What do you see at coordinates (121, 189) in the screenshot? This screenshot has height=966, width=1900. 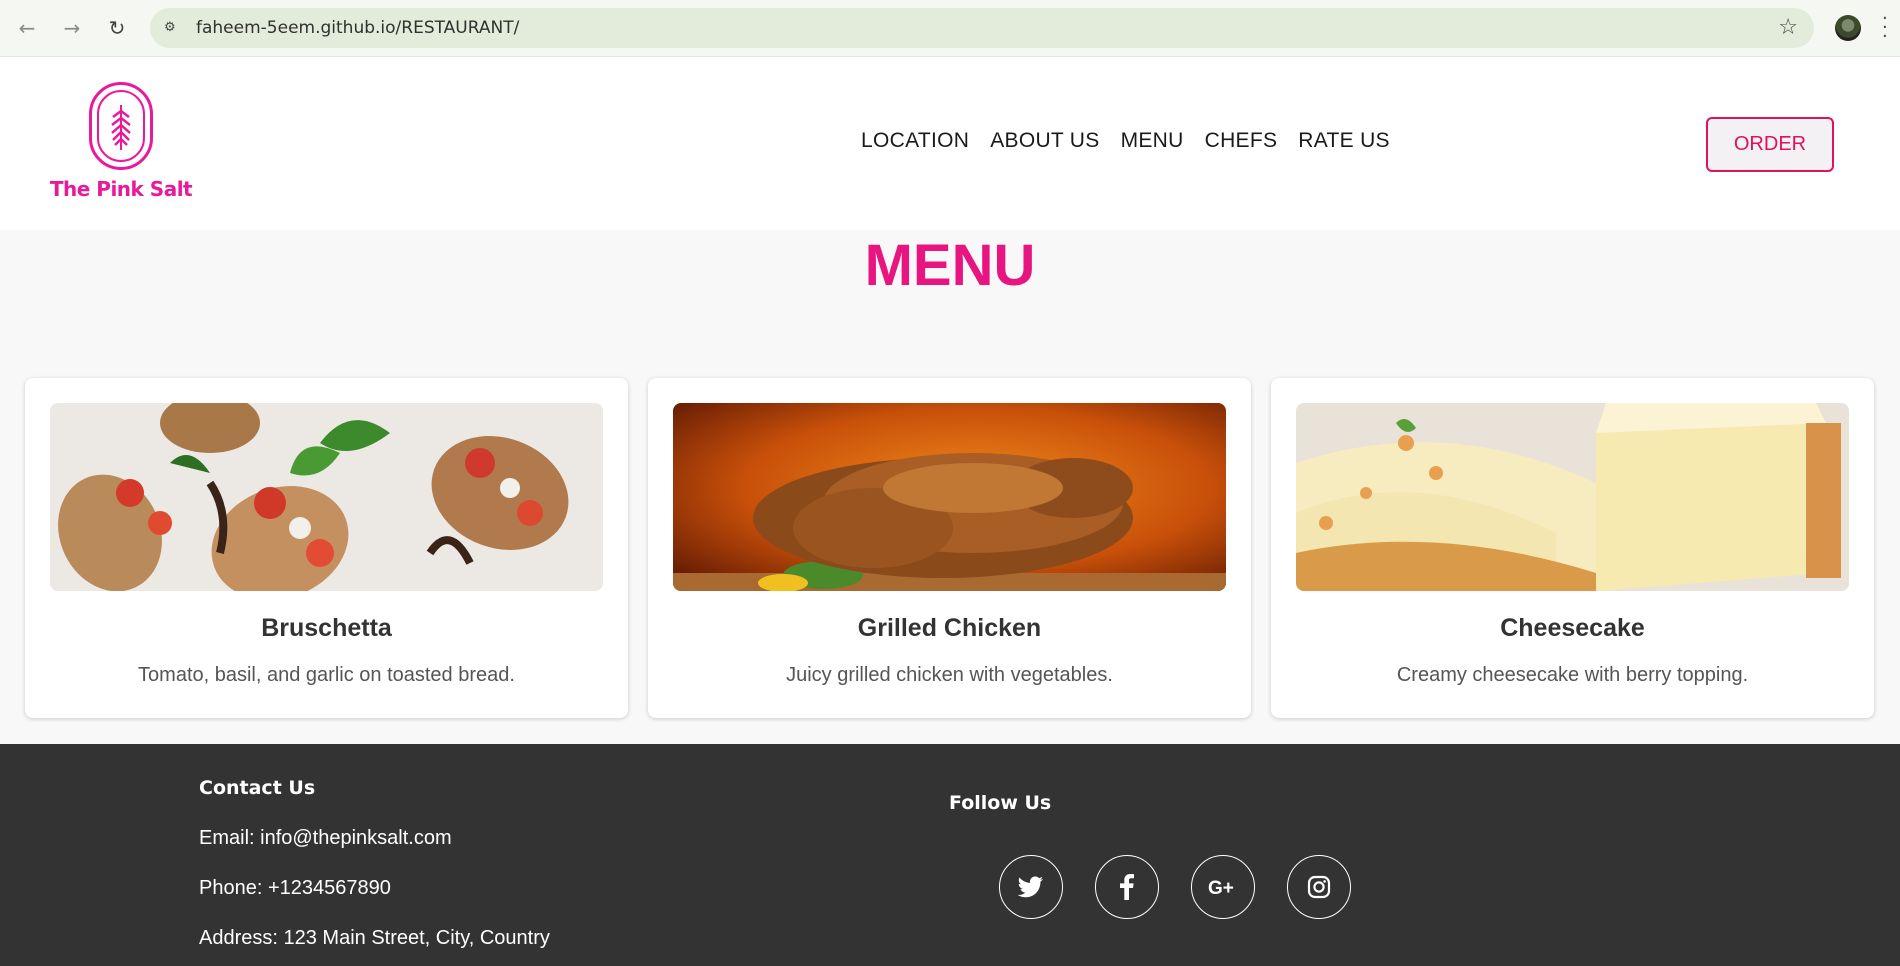 I see `logo-text: The Pink Salt` at bounding box center [121, 189].